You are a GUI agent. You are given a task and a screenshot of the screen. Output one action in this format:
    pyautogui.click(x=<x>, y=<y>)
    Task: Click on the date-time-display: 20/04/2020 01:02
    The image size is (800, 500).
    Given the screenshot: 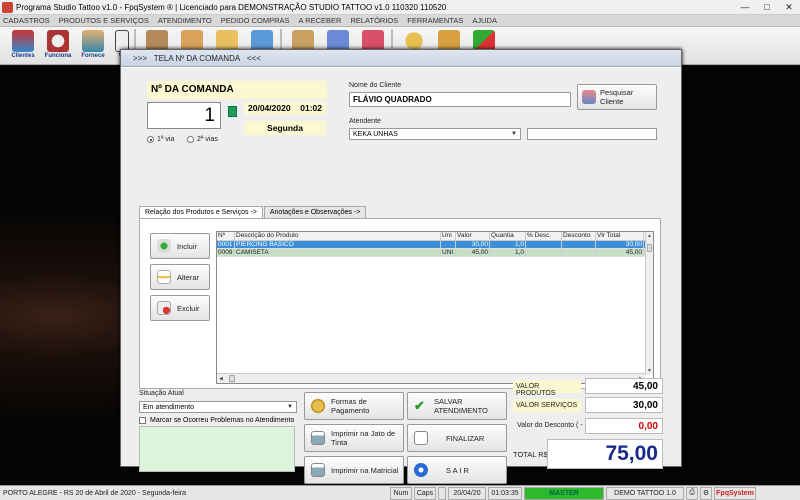 What is the action you would take?
    pyautogui.click(x=285, y=108)
    